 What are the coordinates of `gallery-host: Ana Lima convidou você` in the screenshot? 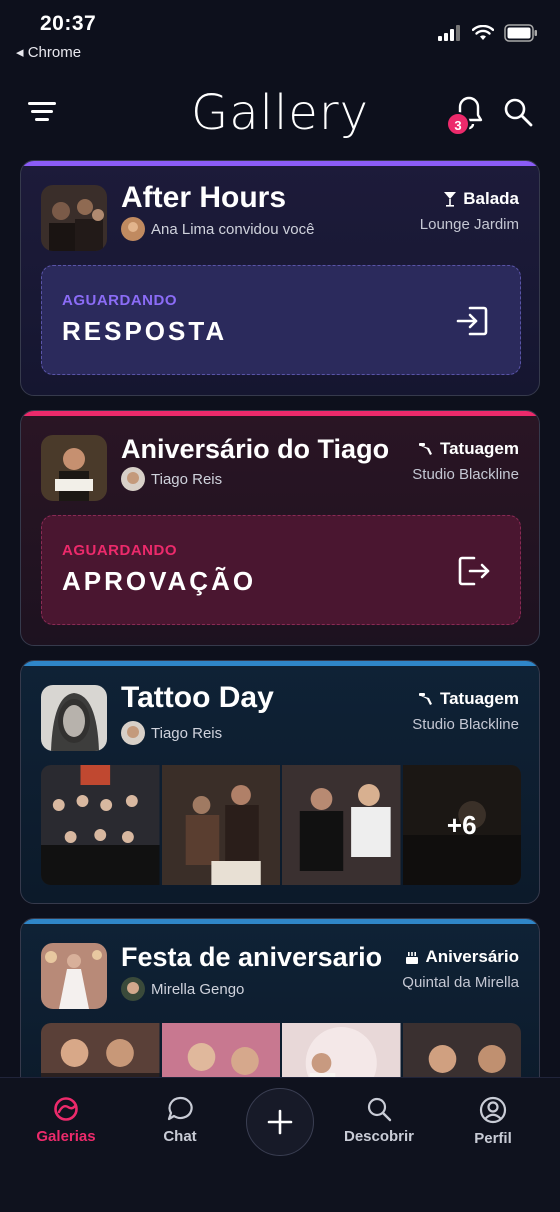 It's located at (217, 229).